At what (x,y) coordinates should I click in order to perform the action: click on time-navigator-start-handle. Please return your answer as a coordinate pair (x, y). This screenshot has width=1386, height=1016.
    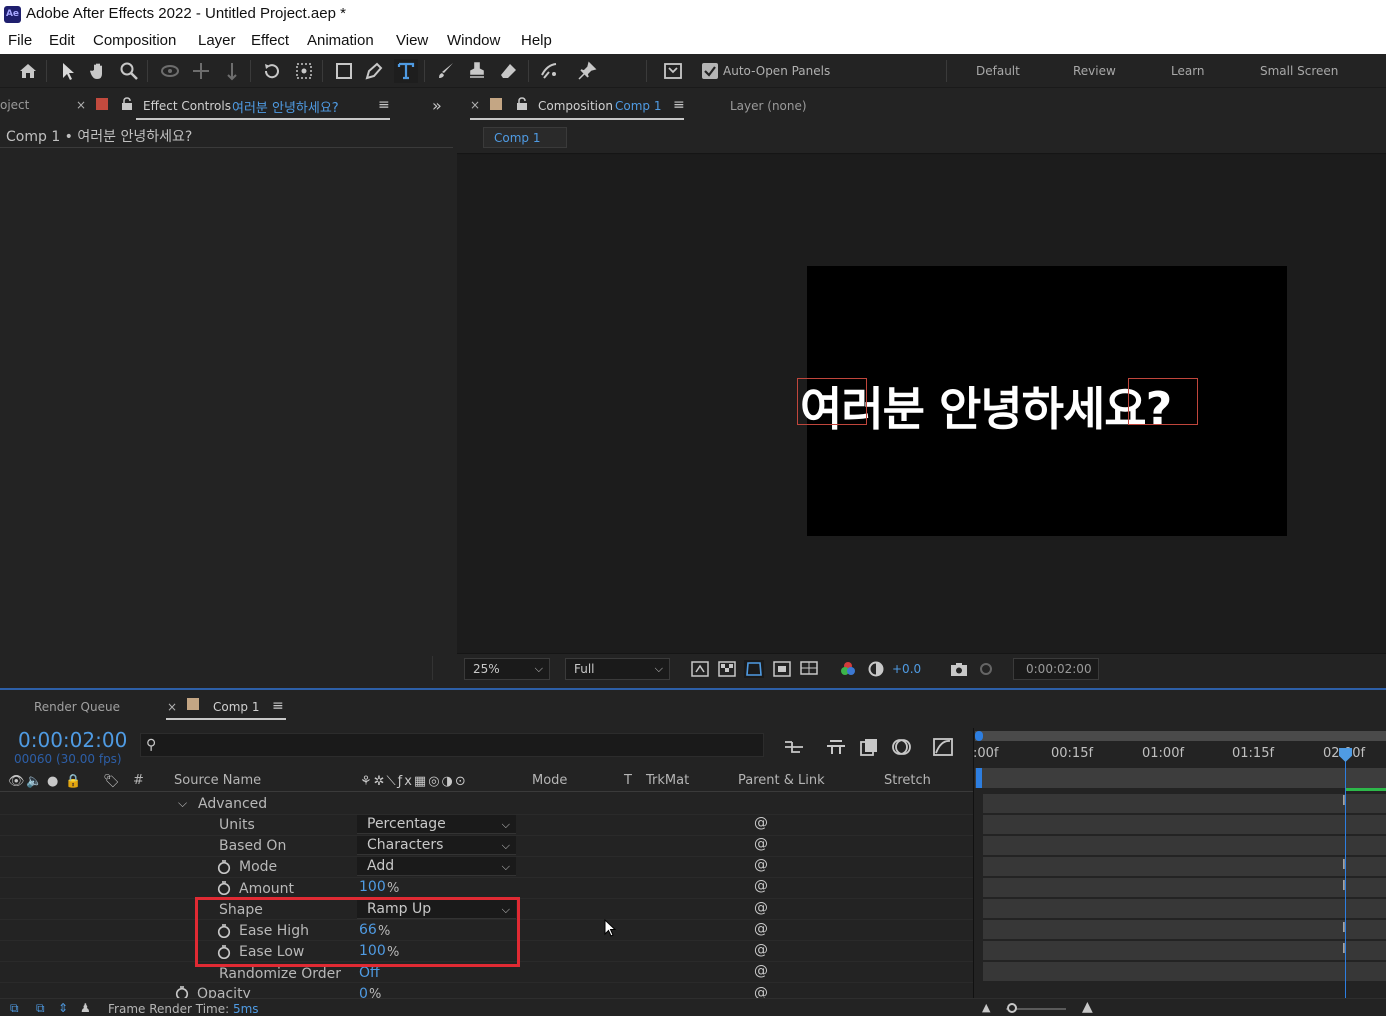
    Looking at the image, I should click on (979, 736).